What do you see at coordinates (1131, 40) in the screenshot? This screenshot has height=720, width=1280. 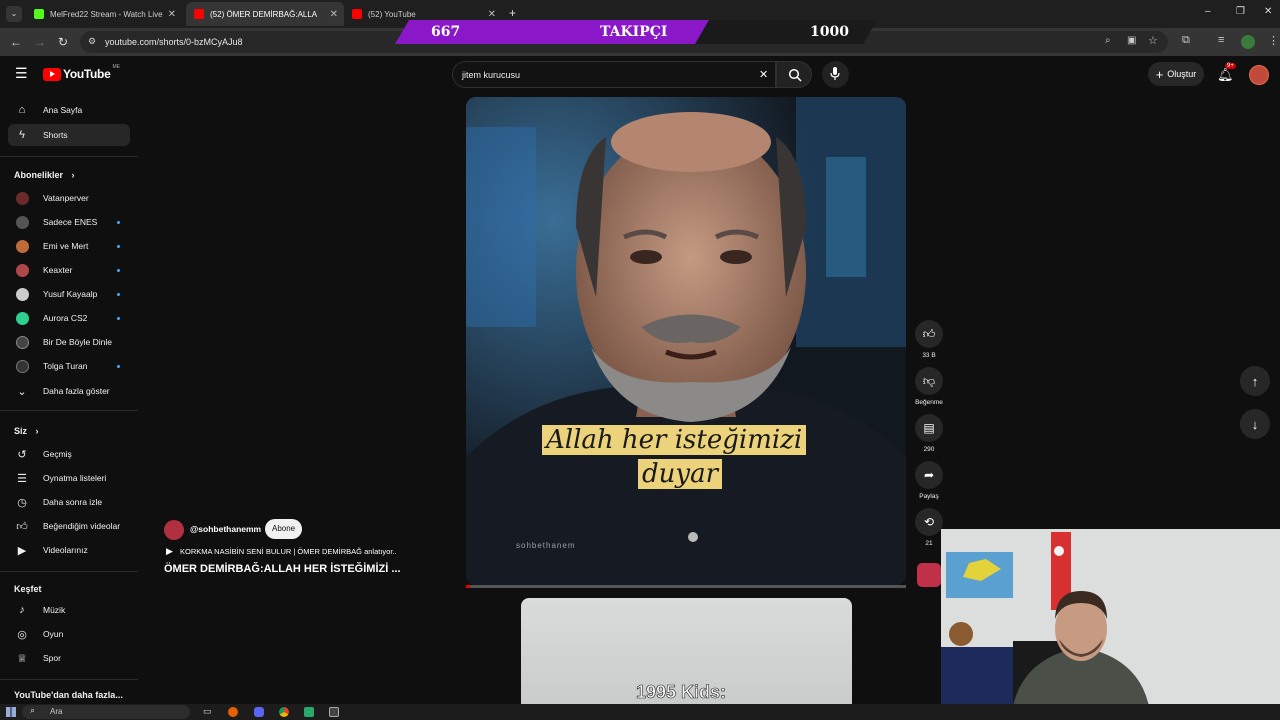 I see `cast-icon: ▣` at bounding box center [1131, 40].